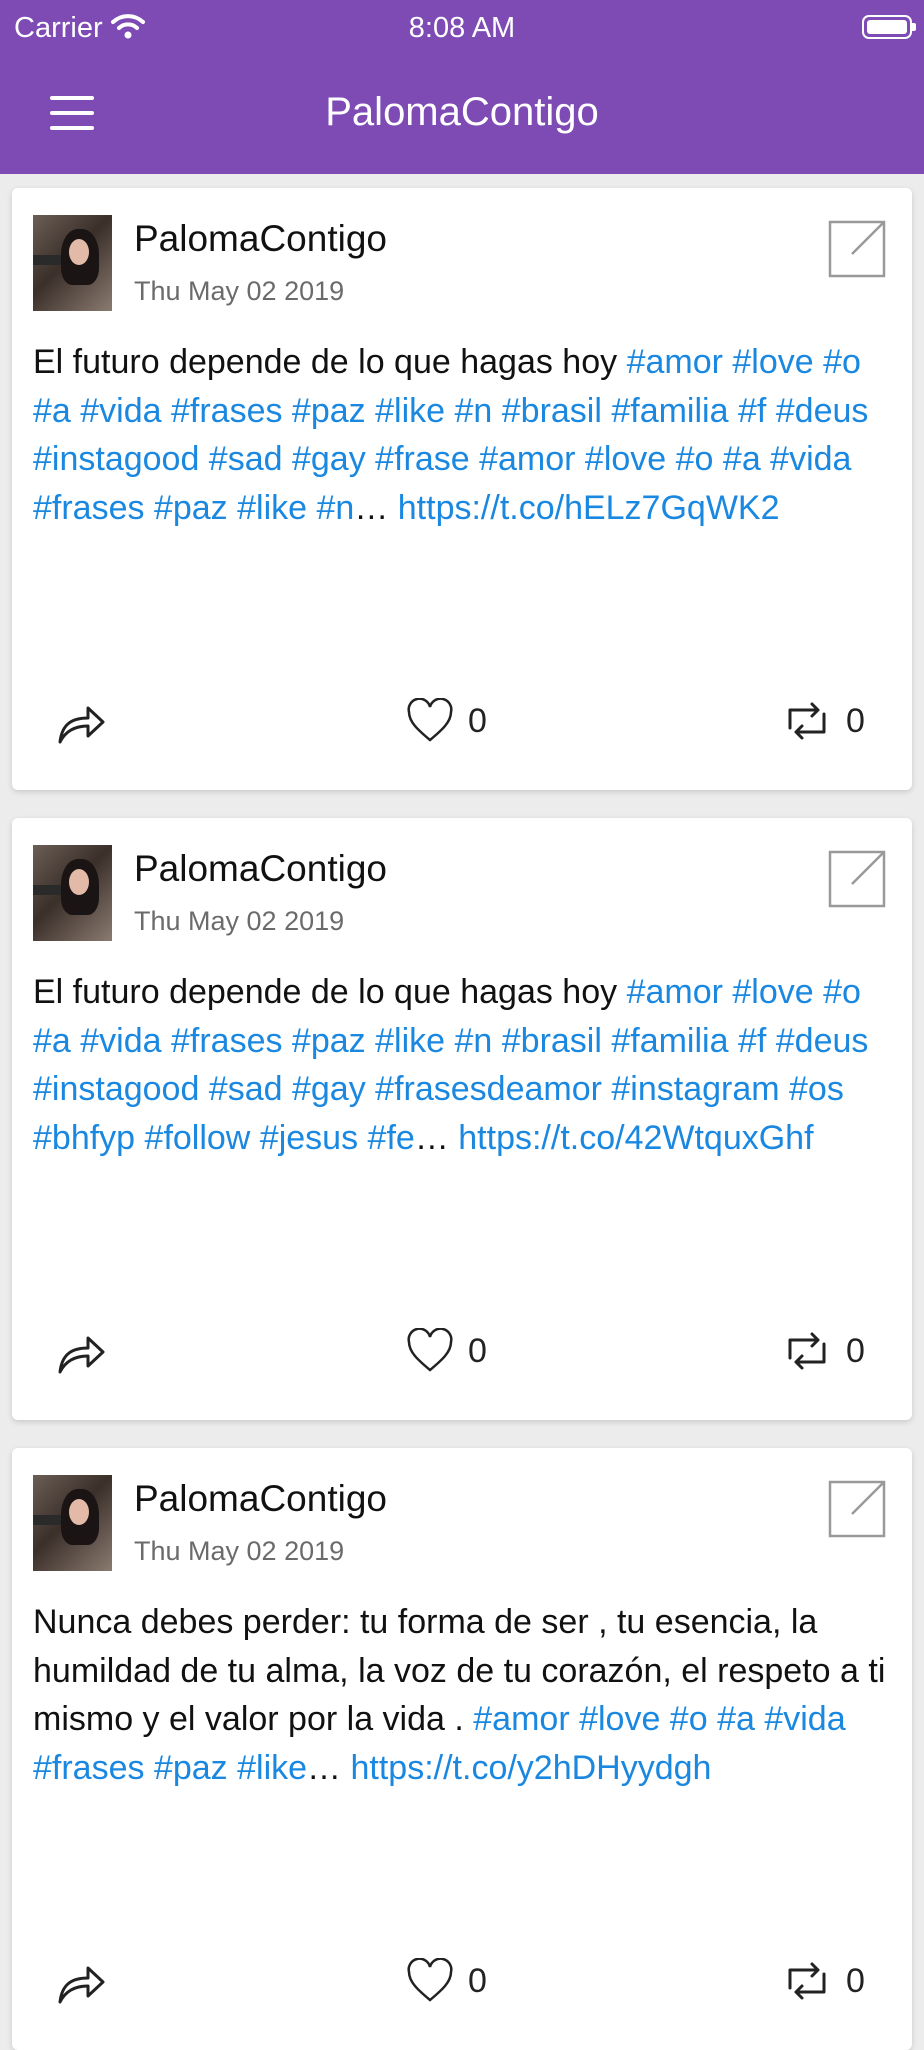 Image resolution: width=924 pixels, height=2050 pixels. I want to click on status-bar: Carrier 8:08 AM, so click(462, 28).